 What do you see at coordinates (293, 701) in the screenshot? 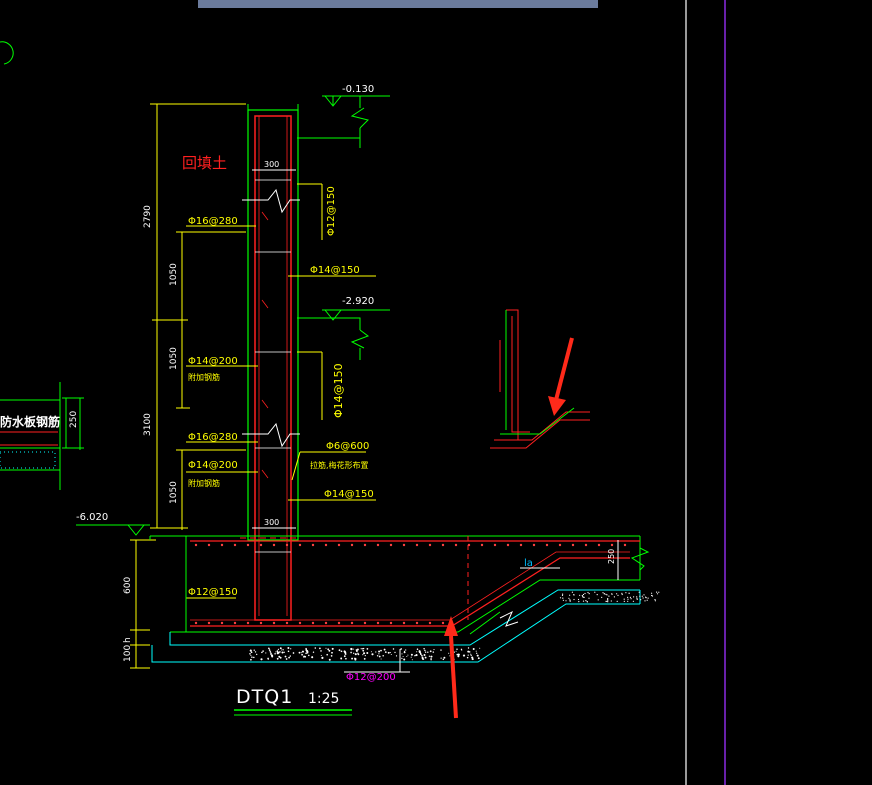
I see `title-block: DTQ1 1:25` at bounding box center [293, 701].